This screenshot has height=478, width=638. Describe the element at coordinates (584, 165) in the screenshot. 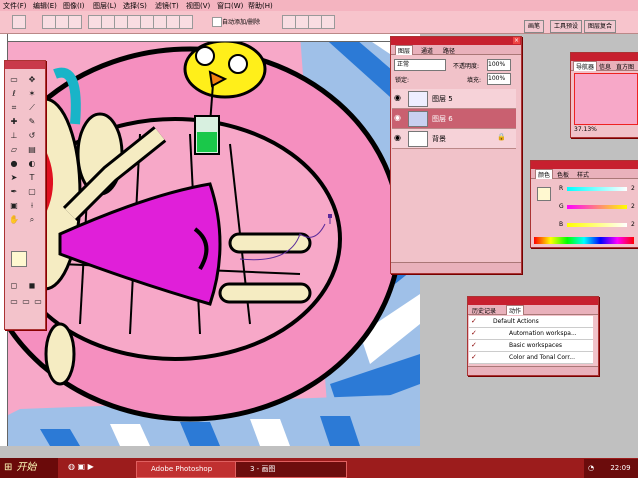

I see `color-panel-header` at that location.